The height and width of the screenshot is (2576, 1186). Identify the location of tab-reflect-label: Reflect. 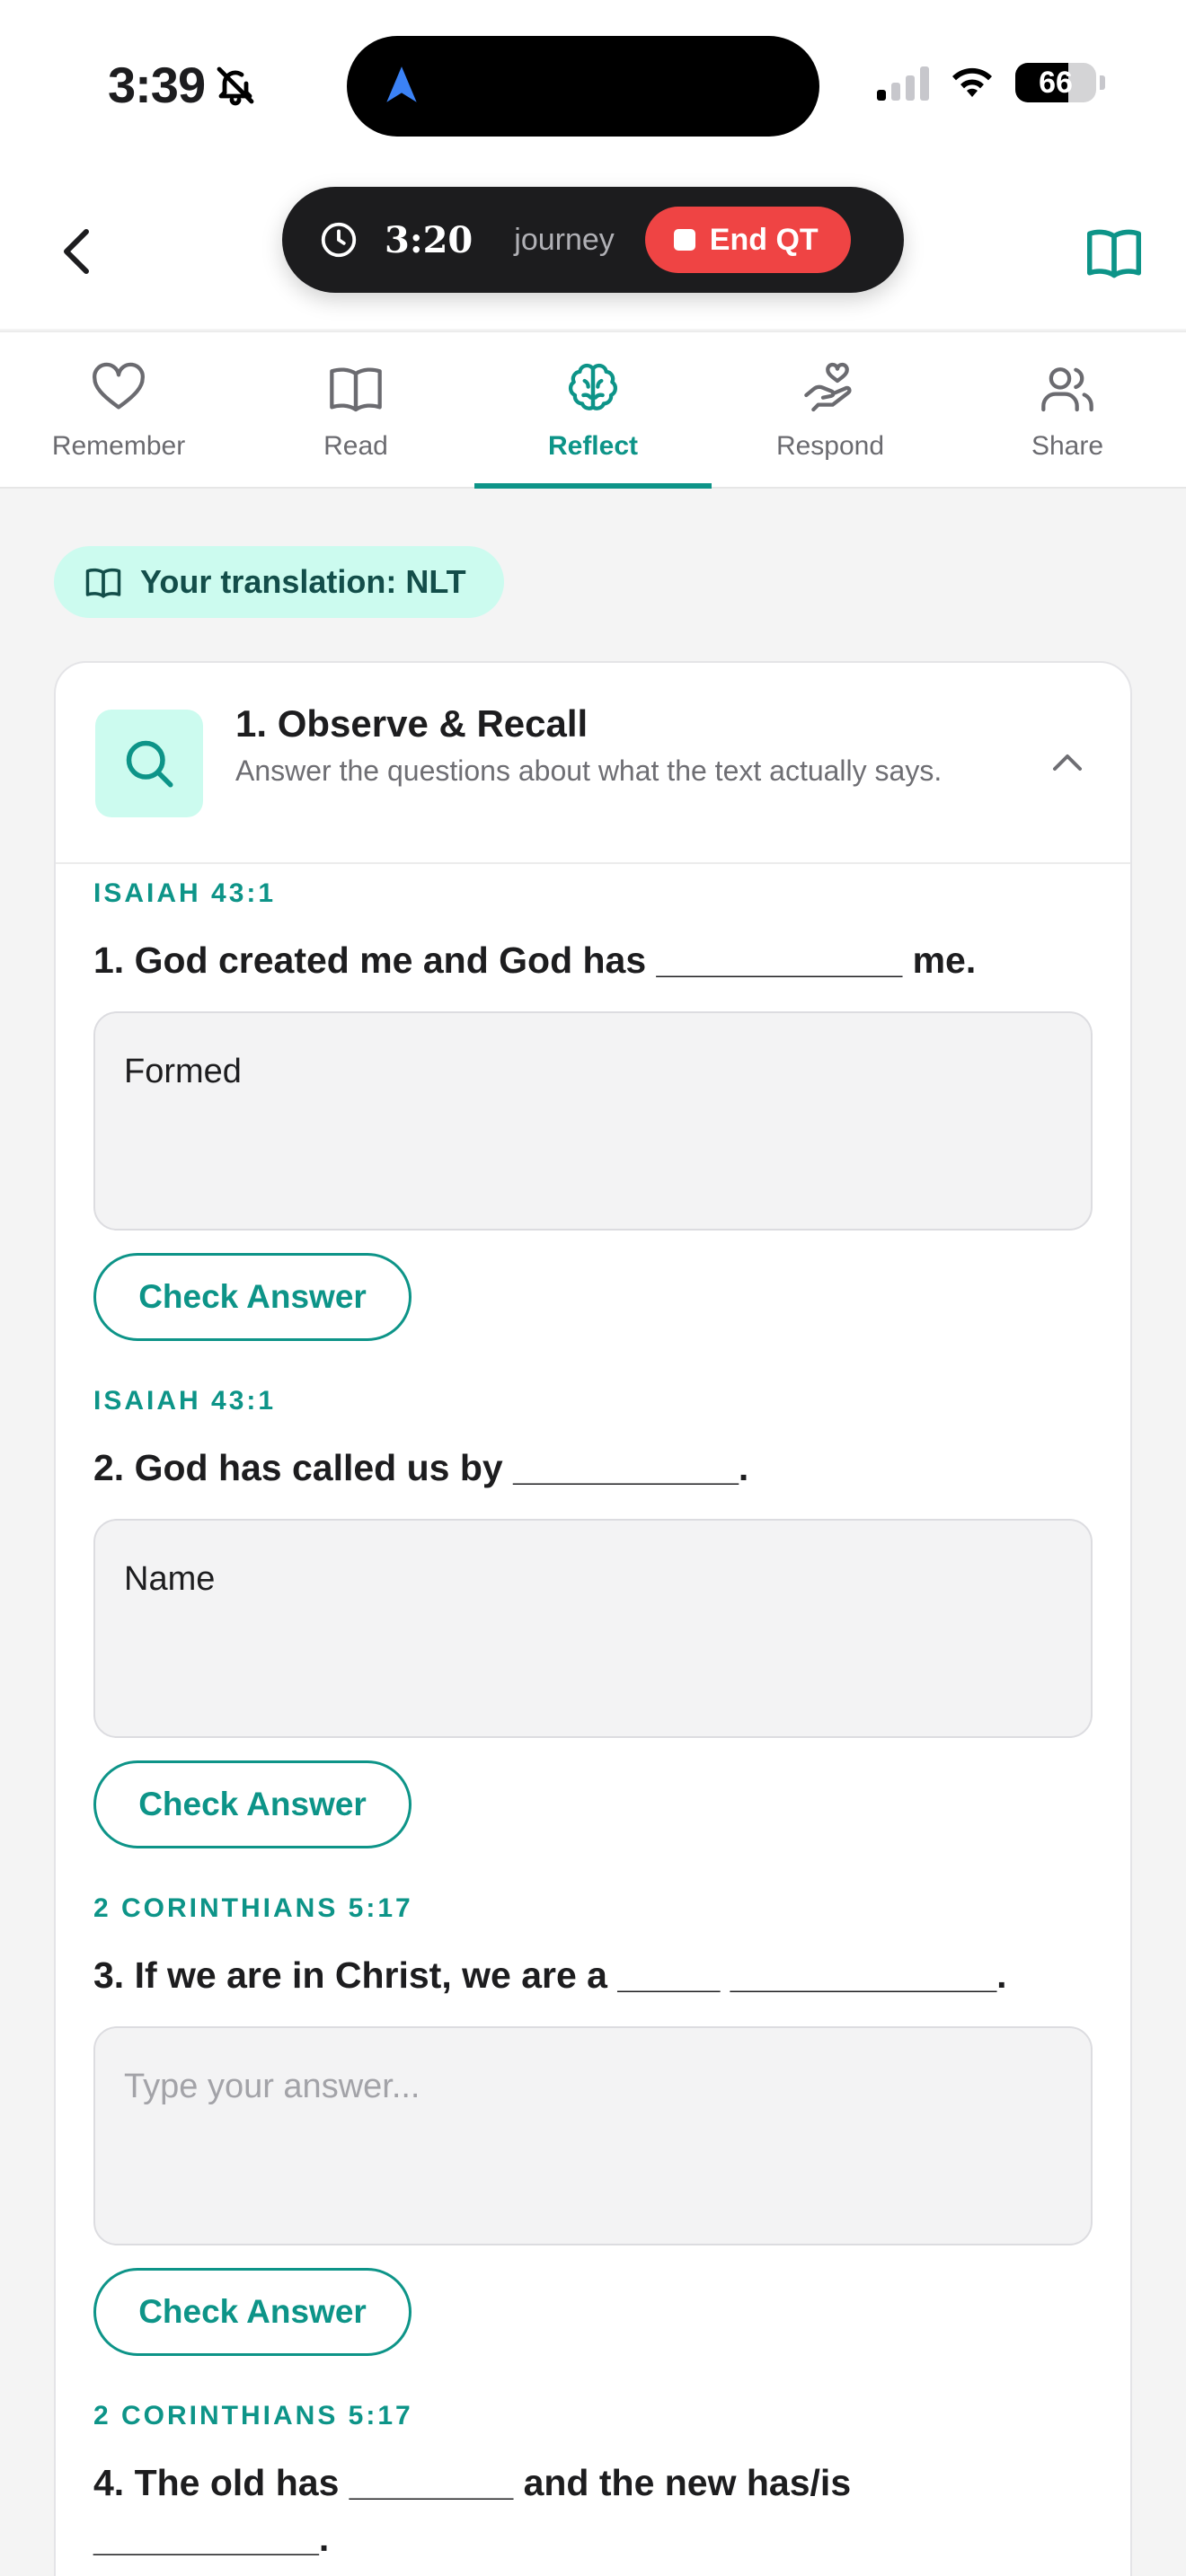
(593, 446).